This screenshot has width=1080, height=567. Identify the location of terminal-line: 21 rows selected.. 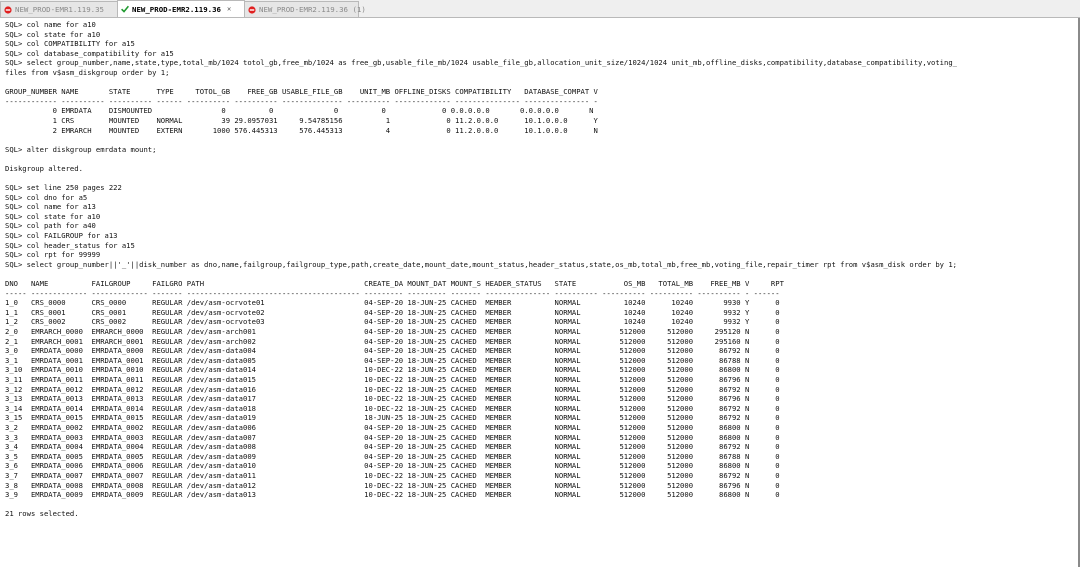
(42, 514).